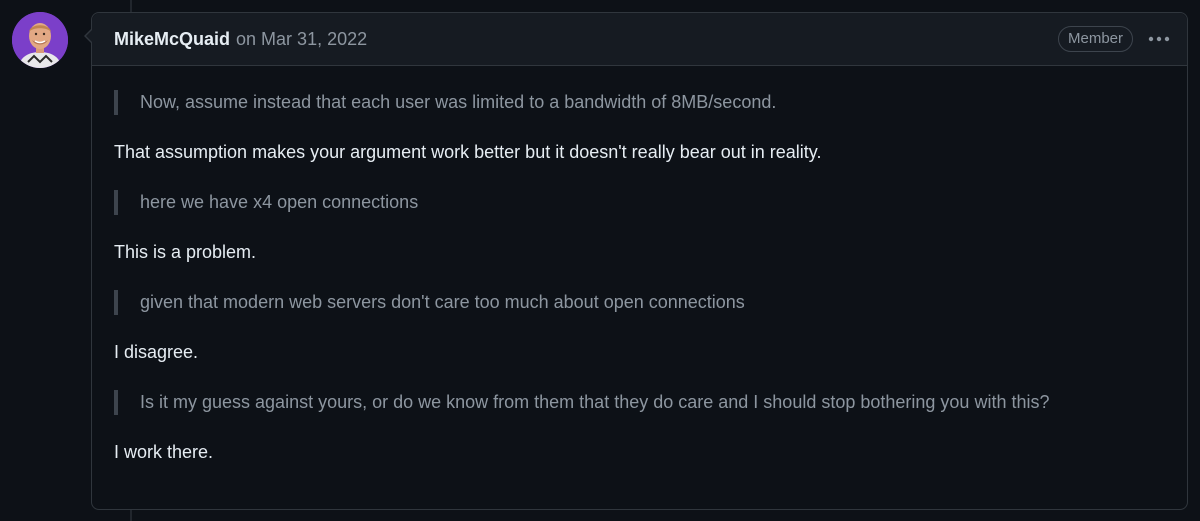 The width and height of the screenshot is (1200, 521). Describe the element at coordinates (172, 39) in the screenshot. I see `author-link: MikeMcQuaid` at that location.